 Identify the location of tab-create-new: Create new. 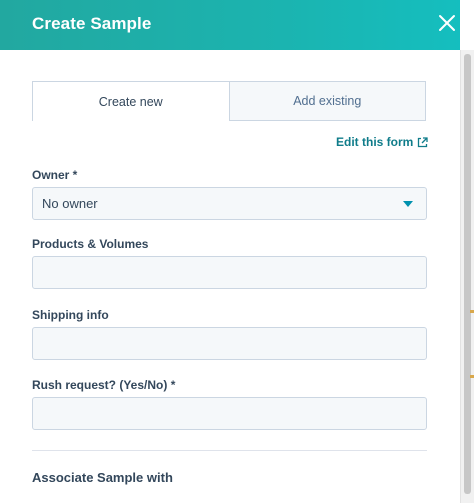
(131, 101).